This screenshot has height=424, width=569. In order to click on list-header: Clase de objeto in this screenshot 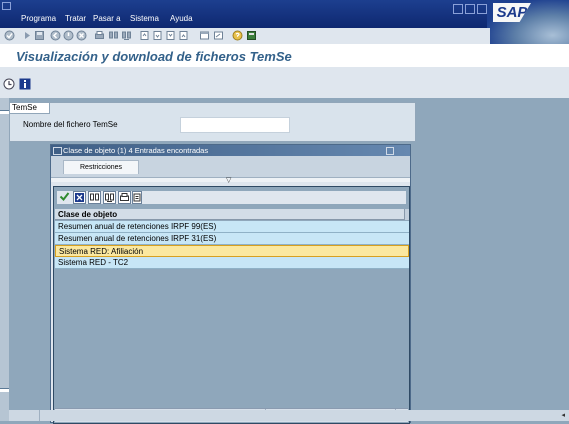, I will do `click(232, 214)`.